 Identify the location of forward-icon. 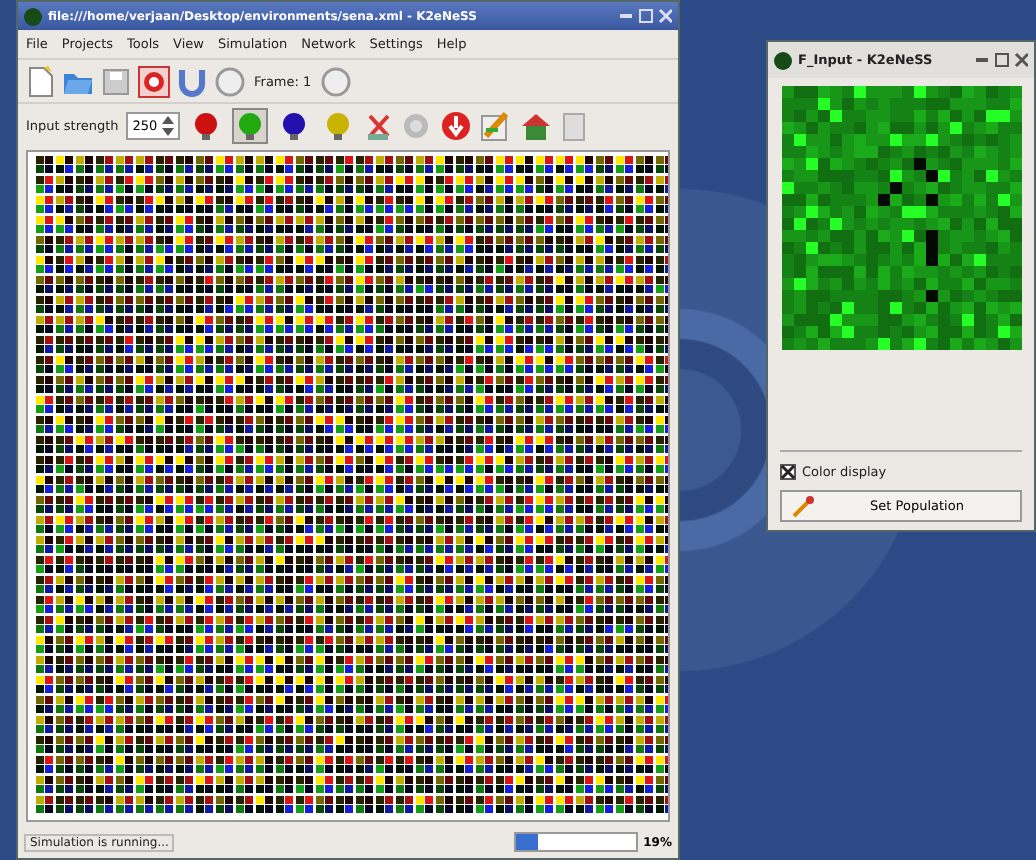
(335, 81).